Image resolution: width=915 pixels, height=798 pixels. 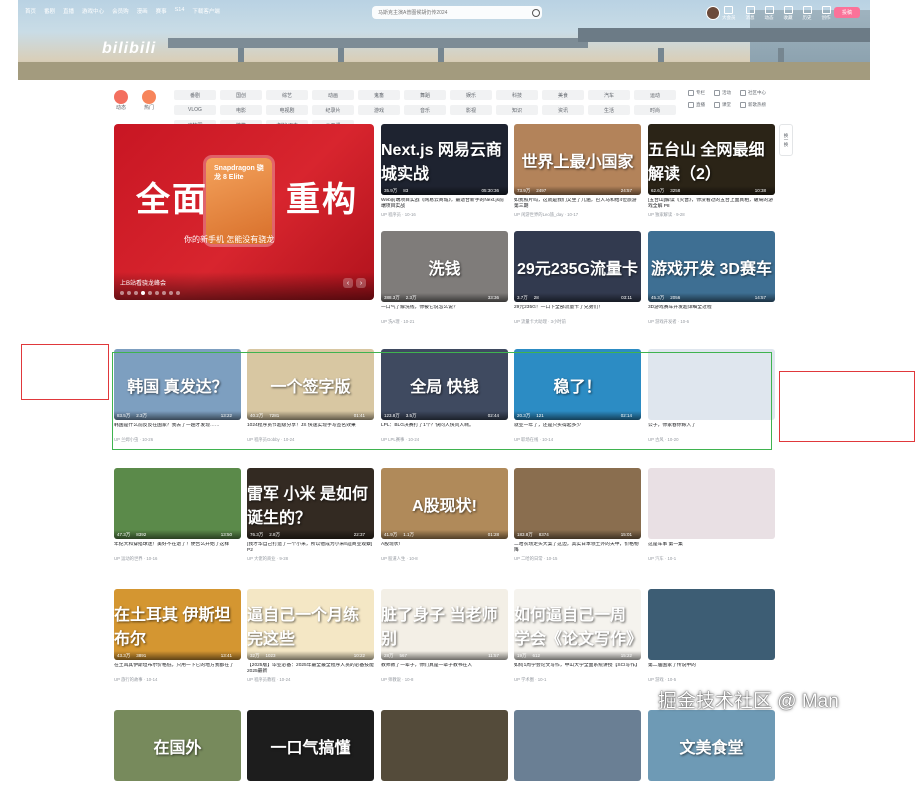 What do you see at coordinates (577, 754) in the screenshot?
I see `video-card` at bounding box center [577, 754].